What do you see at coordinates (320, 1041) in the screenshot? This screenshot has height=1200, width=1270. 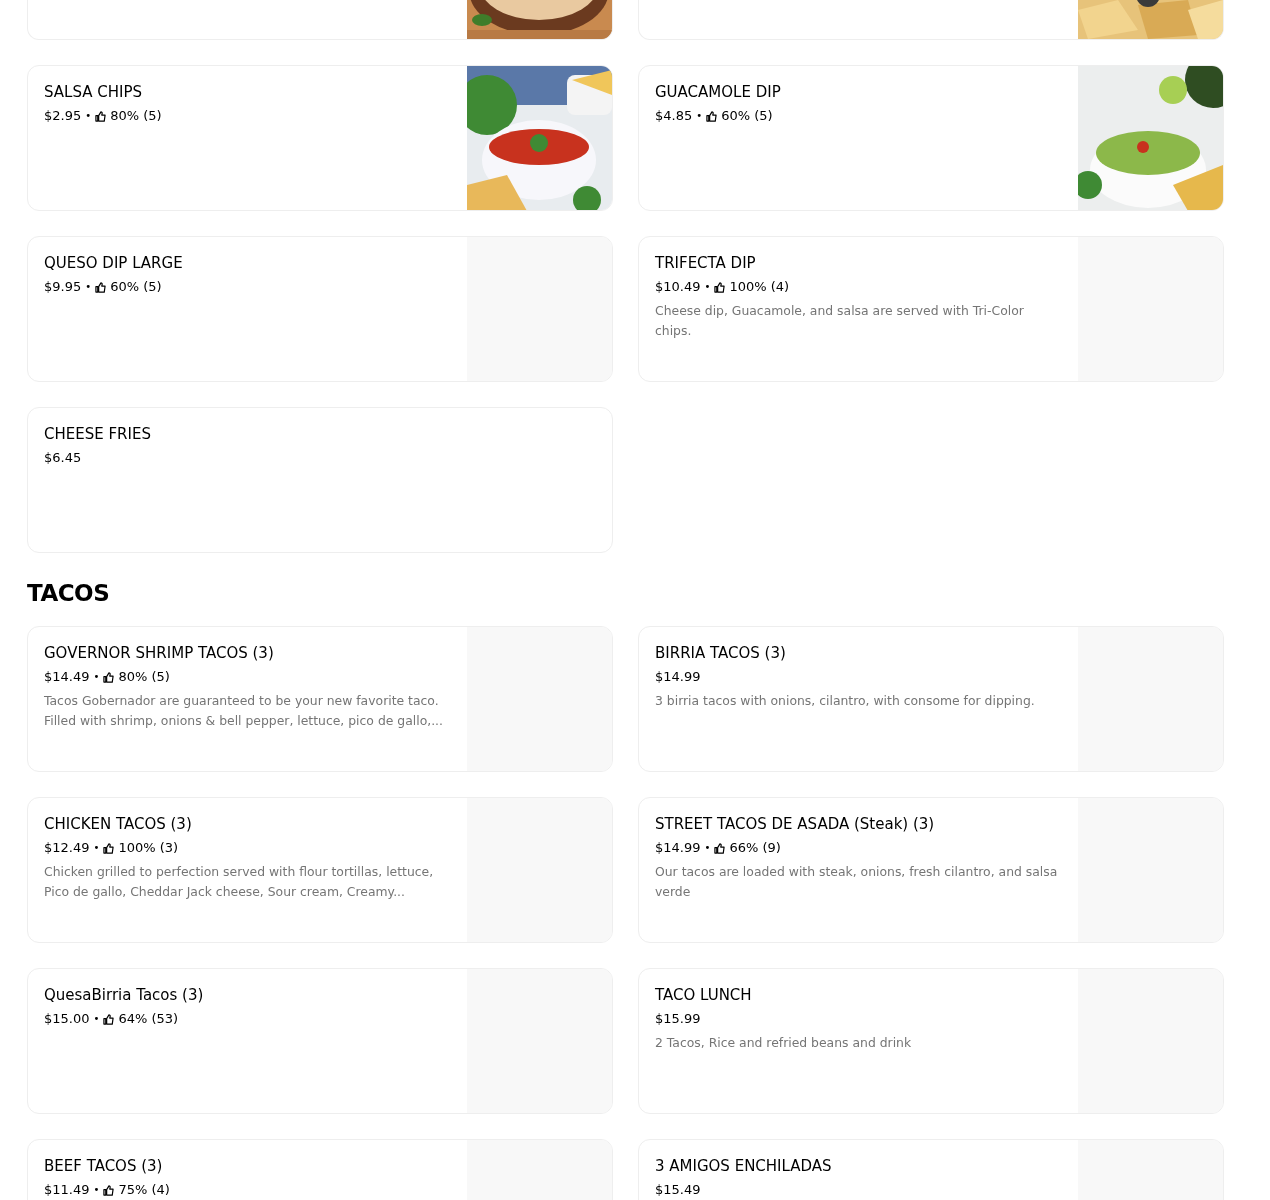 I see `menu-item-card: QuesaBirria Tacos (3) $15.00 • 64% (53)` at bounding box center [320, 1041].